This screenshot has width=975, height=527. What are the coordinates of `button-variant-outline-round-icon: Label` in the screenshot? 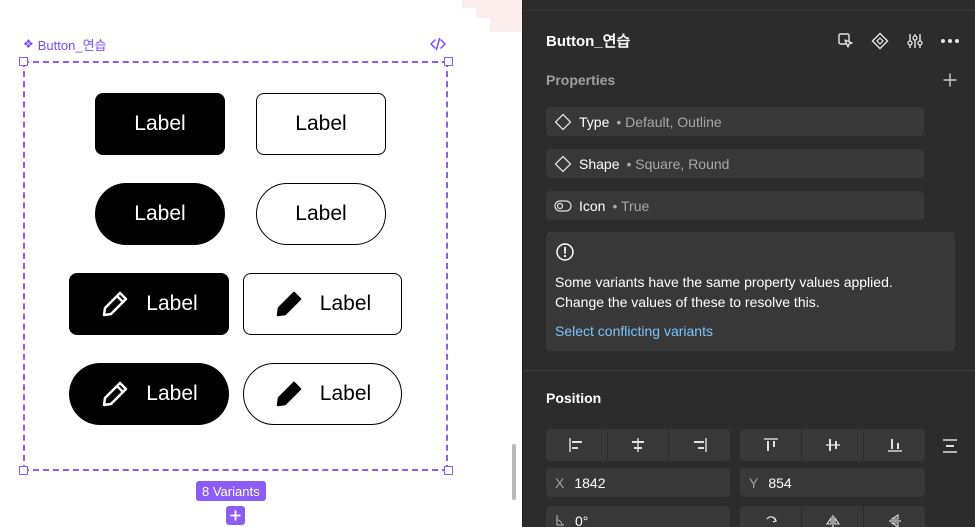 It's located at (322, 394).